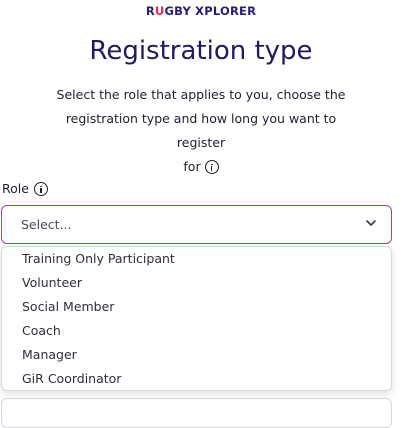 This screenshot has width=402, height=428. Describe the element at coordinates (150, 11) in the screenshot. I see `brand-logo-prefix: R` at that location.